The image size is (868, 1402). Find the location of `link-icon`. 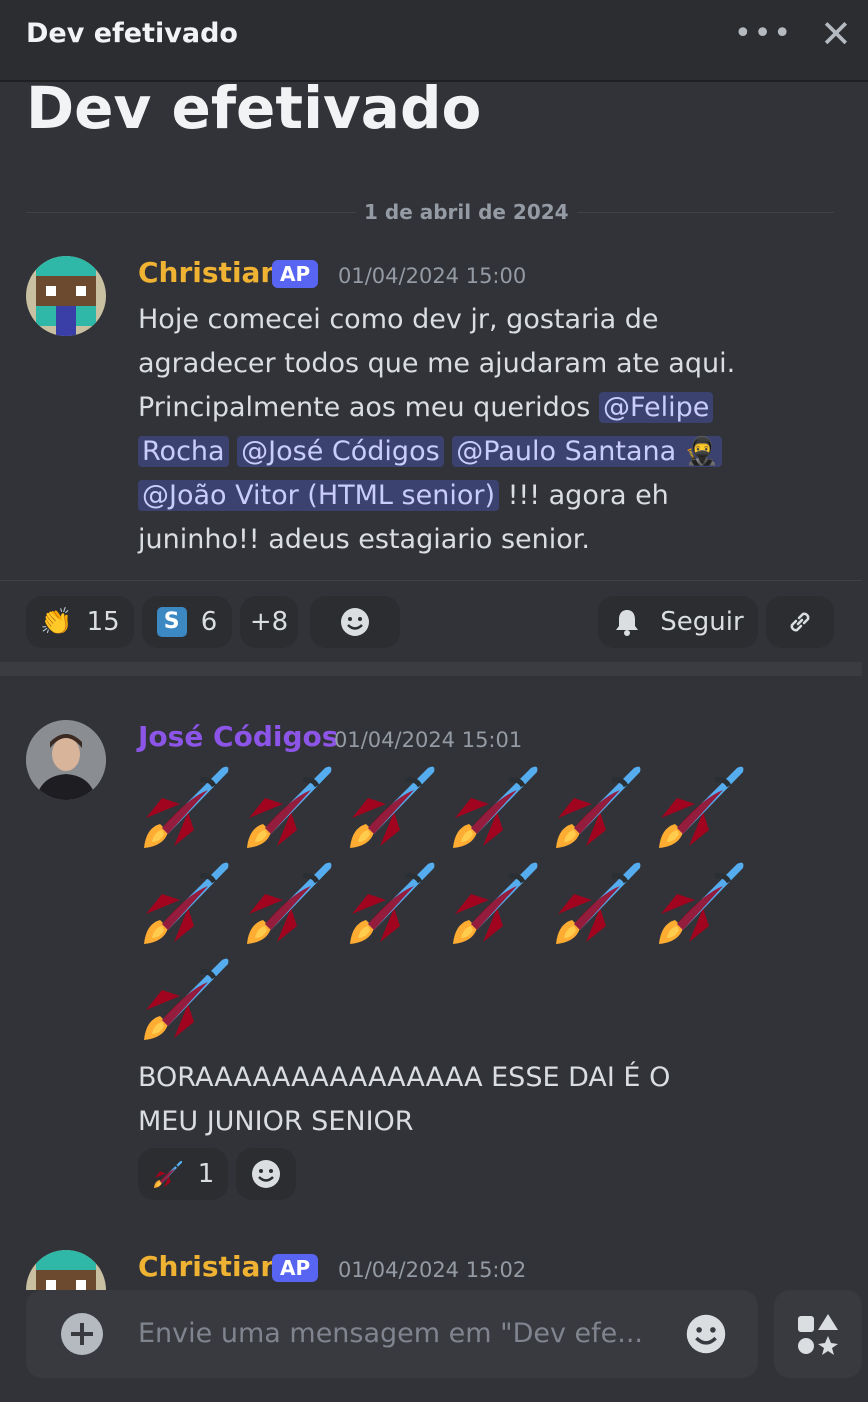

link-icon is located at coordinates (800, 622).